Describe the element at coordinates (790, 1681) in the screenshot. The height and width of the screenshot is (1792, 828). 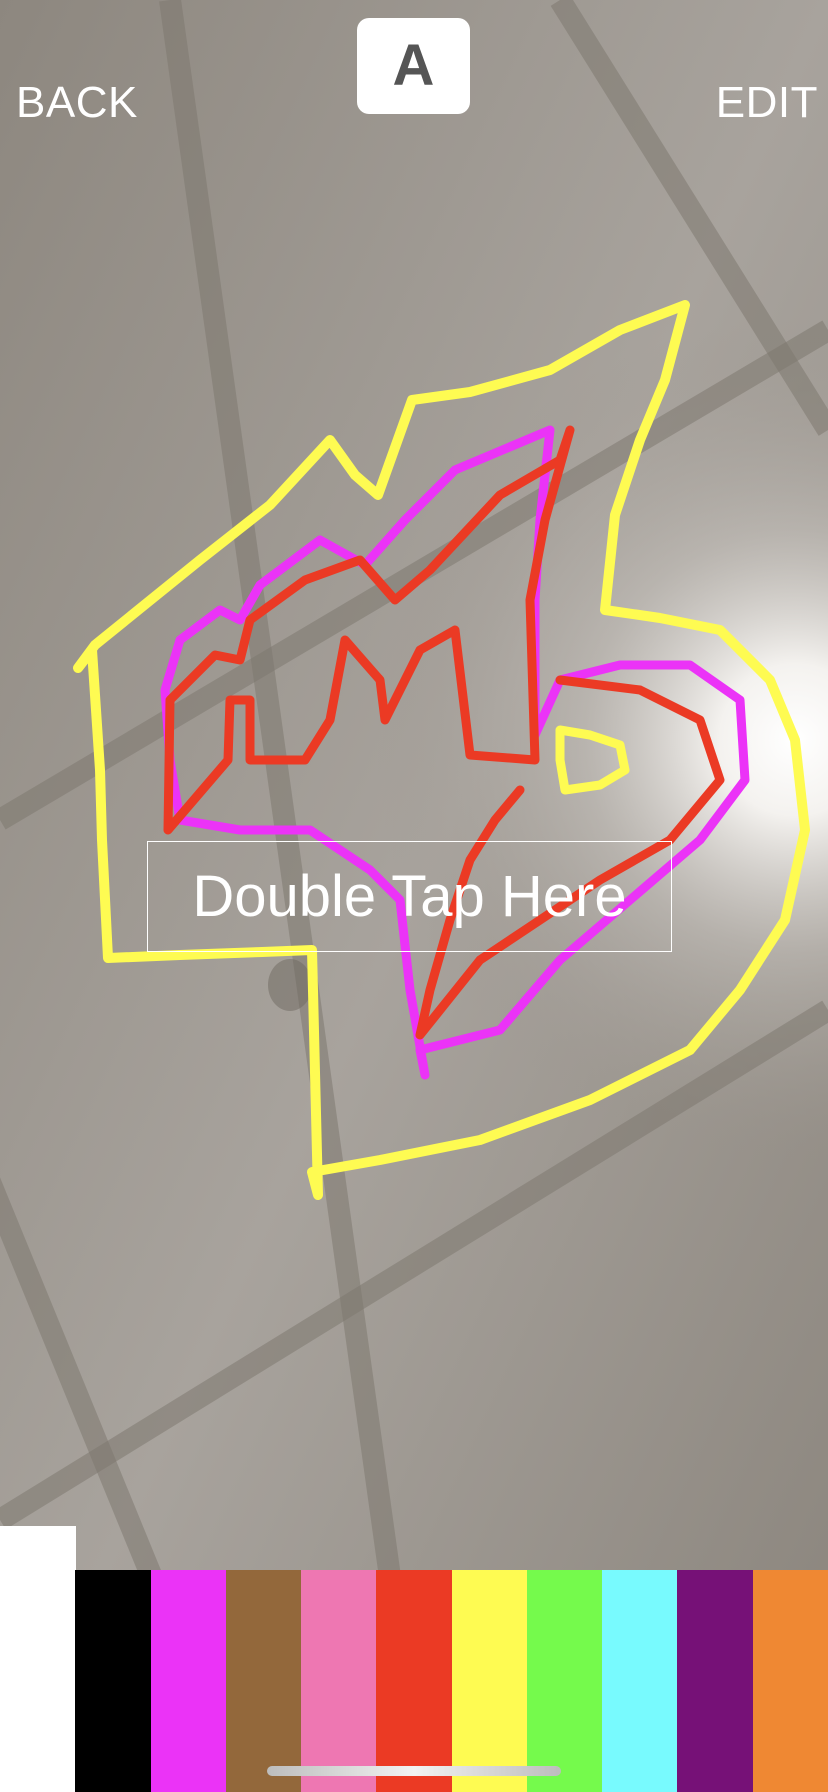
I see `swatch-orange` at that location.